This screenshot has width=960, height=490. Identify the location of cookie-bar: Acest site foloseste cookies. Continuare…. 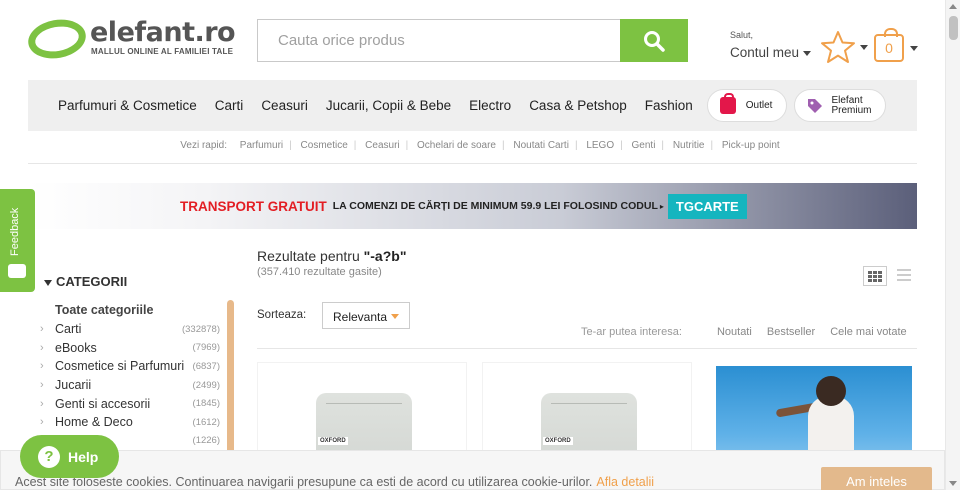
(472, 470).